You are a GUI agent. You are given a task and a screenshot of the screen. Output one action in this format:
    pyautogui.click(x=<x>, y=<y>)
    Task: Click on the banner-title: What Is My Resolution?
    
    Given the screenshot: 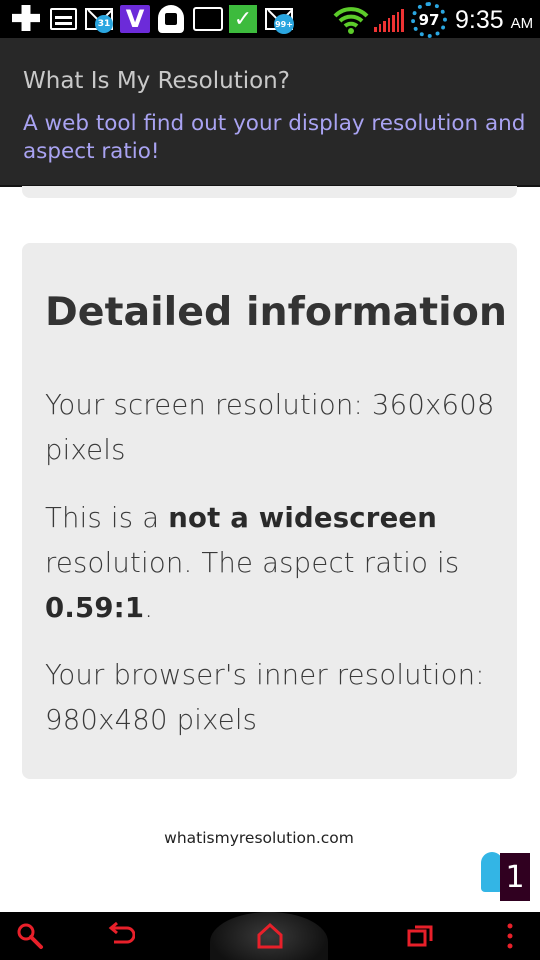 What is the action you would take?
    pyautogui.click(x=156, y=81)
    